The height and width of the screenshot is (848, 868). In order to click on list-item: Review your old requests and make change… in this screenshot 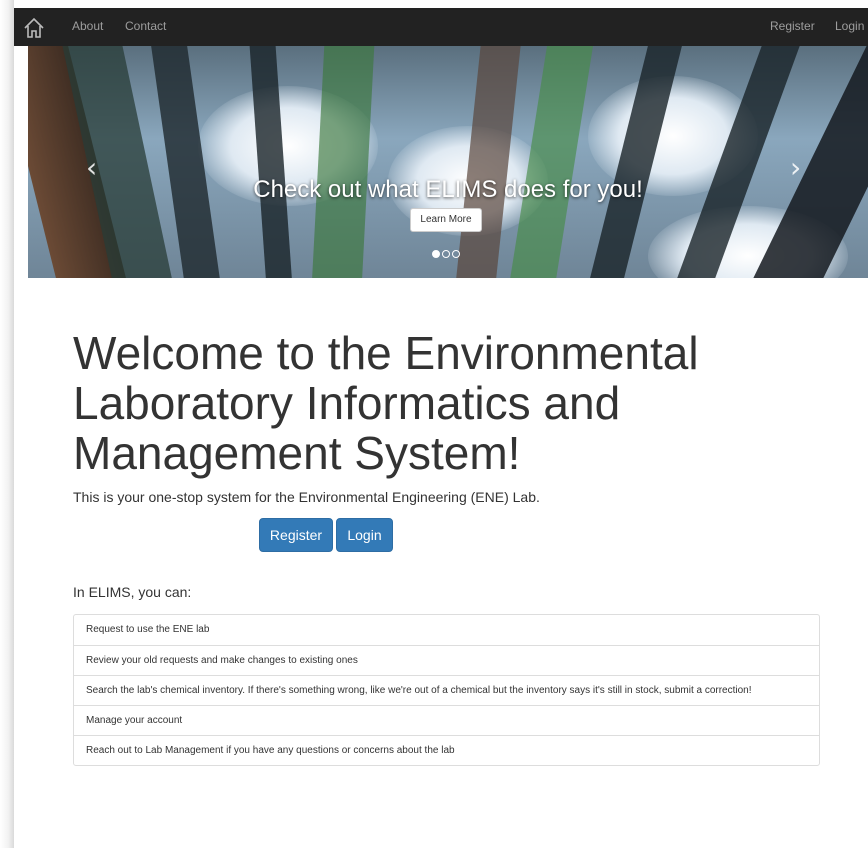, I will do `click(446, 660)`.